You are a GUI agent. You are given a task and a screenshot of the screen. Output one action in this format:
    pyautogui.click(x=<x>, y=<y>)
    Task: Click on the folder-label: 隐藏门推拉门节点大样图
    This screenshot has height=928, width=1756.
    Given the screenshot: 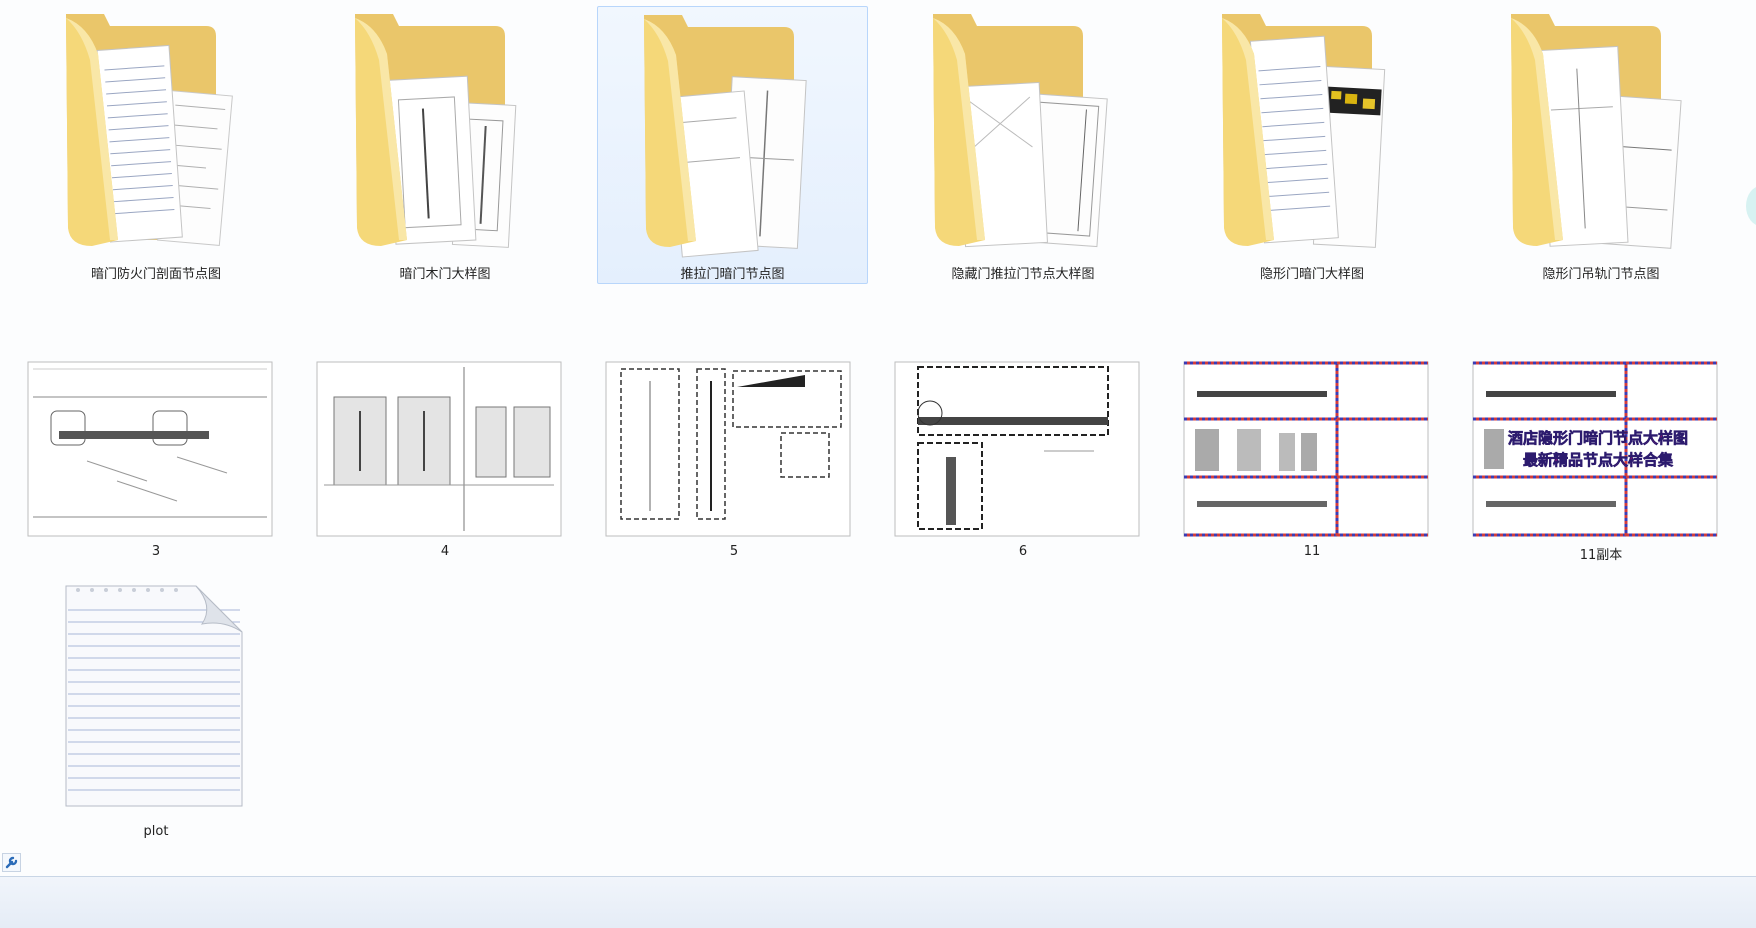 What is the action you would take?
    pyautogui.click(x=1023, y=274)
    